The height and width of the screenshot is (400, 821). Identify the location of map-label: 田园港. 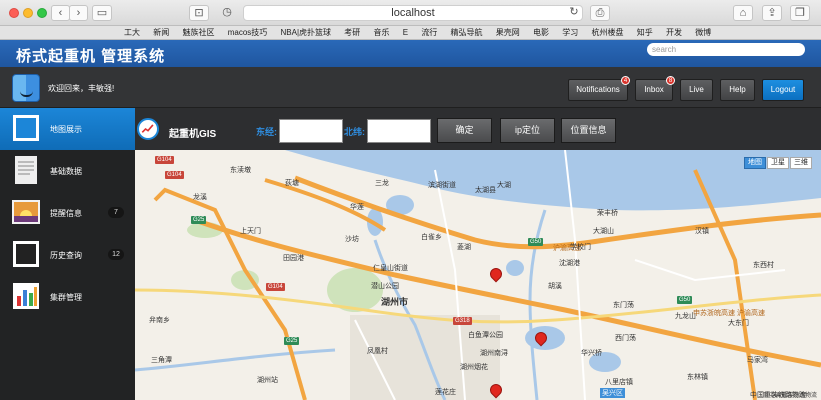
(293, 258).